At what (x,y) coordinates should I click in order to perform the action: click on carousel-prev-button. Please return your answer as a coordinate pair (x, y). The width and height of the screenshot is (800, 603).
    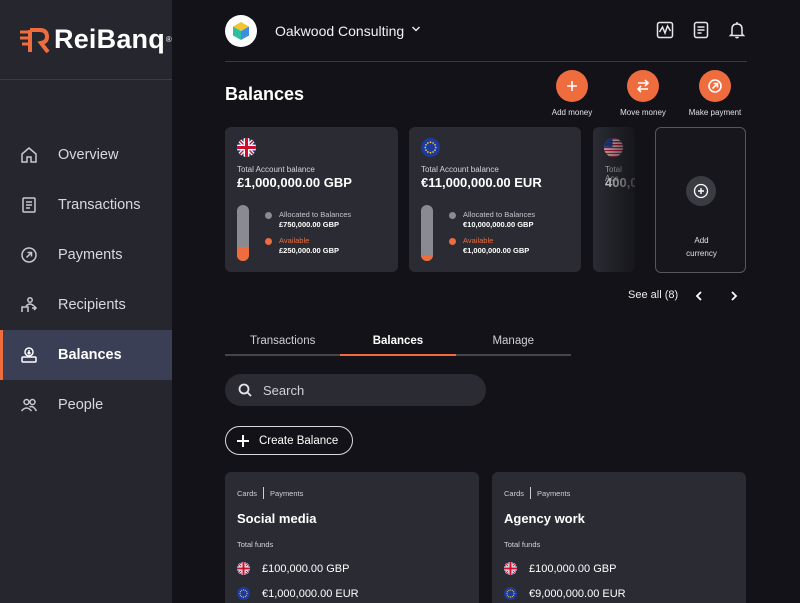
    Looking at the image, I should click on (699, 295).